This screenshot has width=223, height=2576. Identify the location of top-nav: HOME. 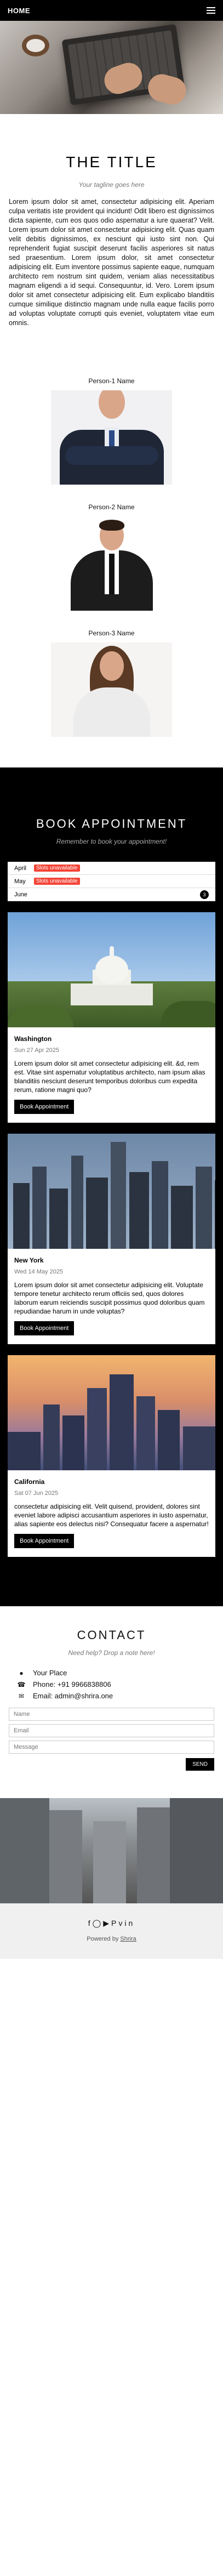
(112, 10).